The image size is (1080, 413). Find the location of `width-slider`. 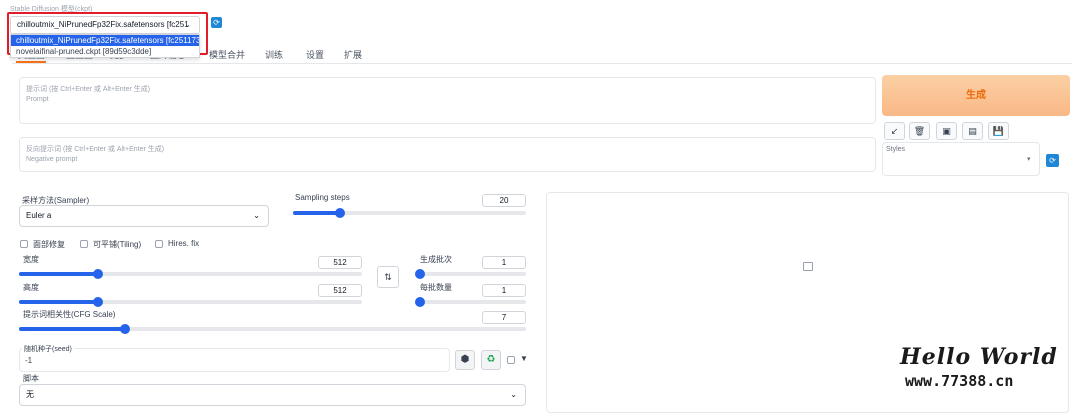

width-slider is located at coordinates (190, 274).